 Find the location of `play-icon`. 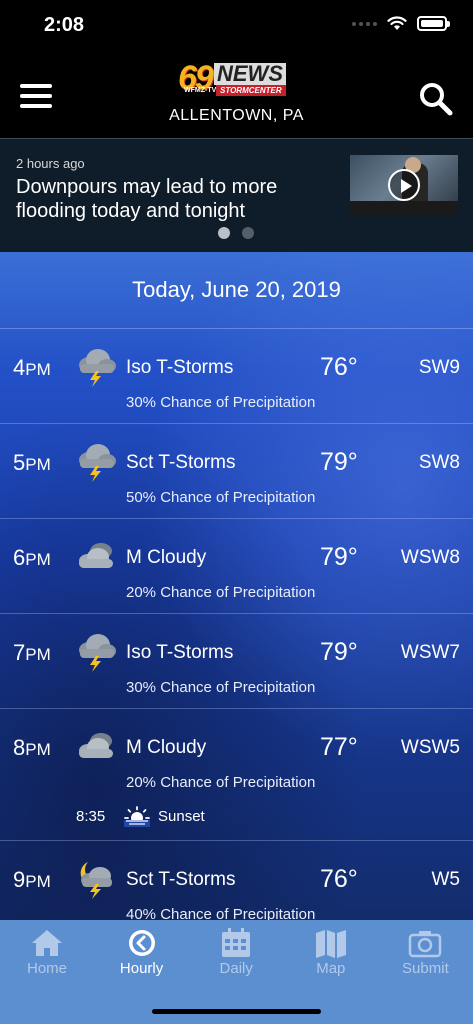

play-icon is located at coordinates (404, 185).